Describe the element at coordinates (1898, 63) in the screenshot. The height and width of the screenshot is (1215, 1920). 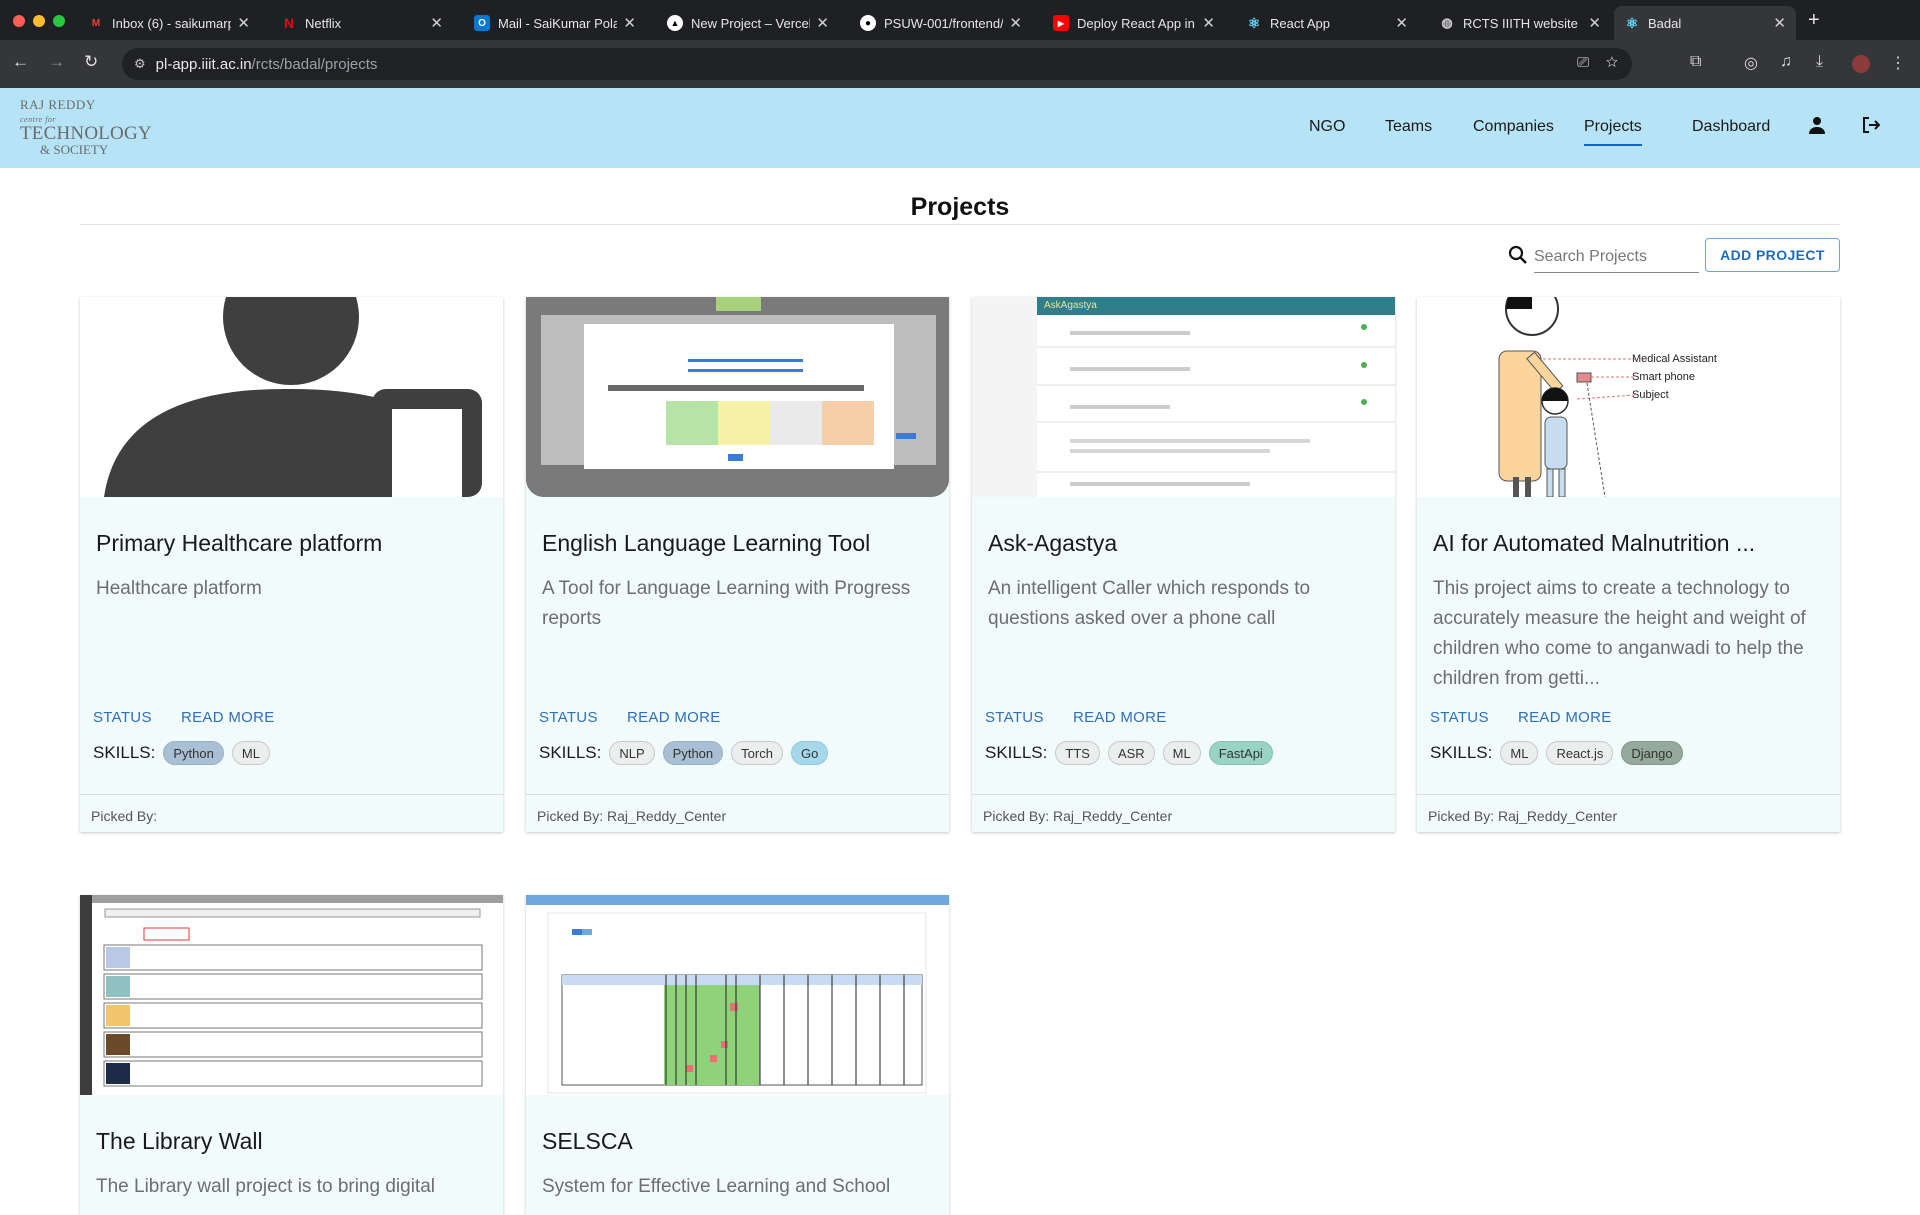
I see `browser-menu-icon: ⋮` at that location.